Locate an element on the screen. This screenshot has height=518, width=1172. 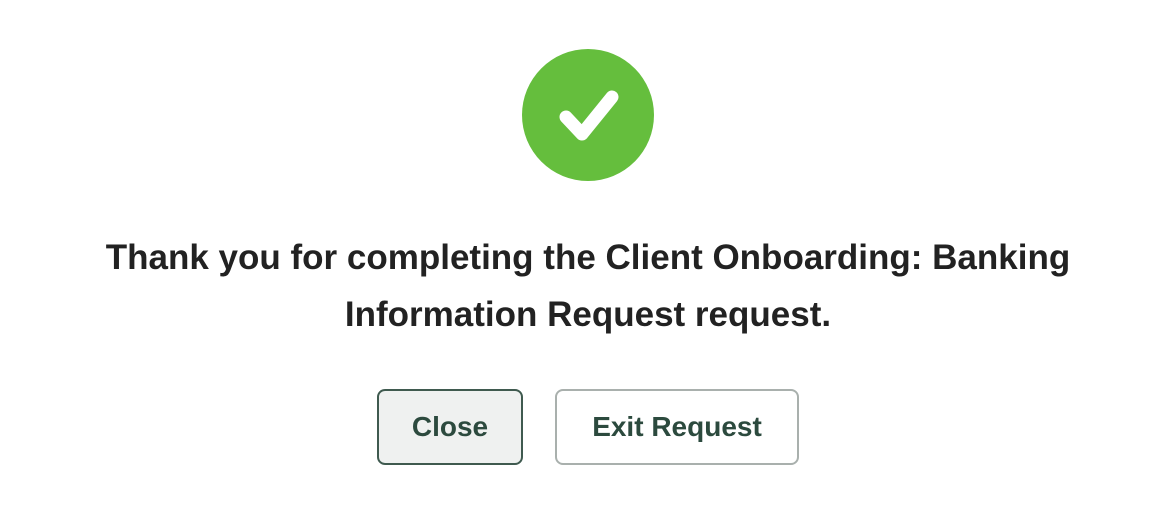
close-button: Close is located at coordinates (450, 427).